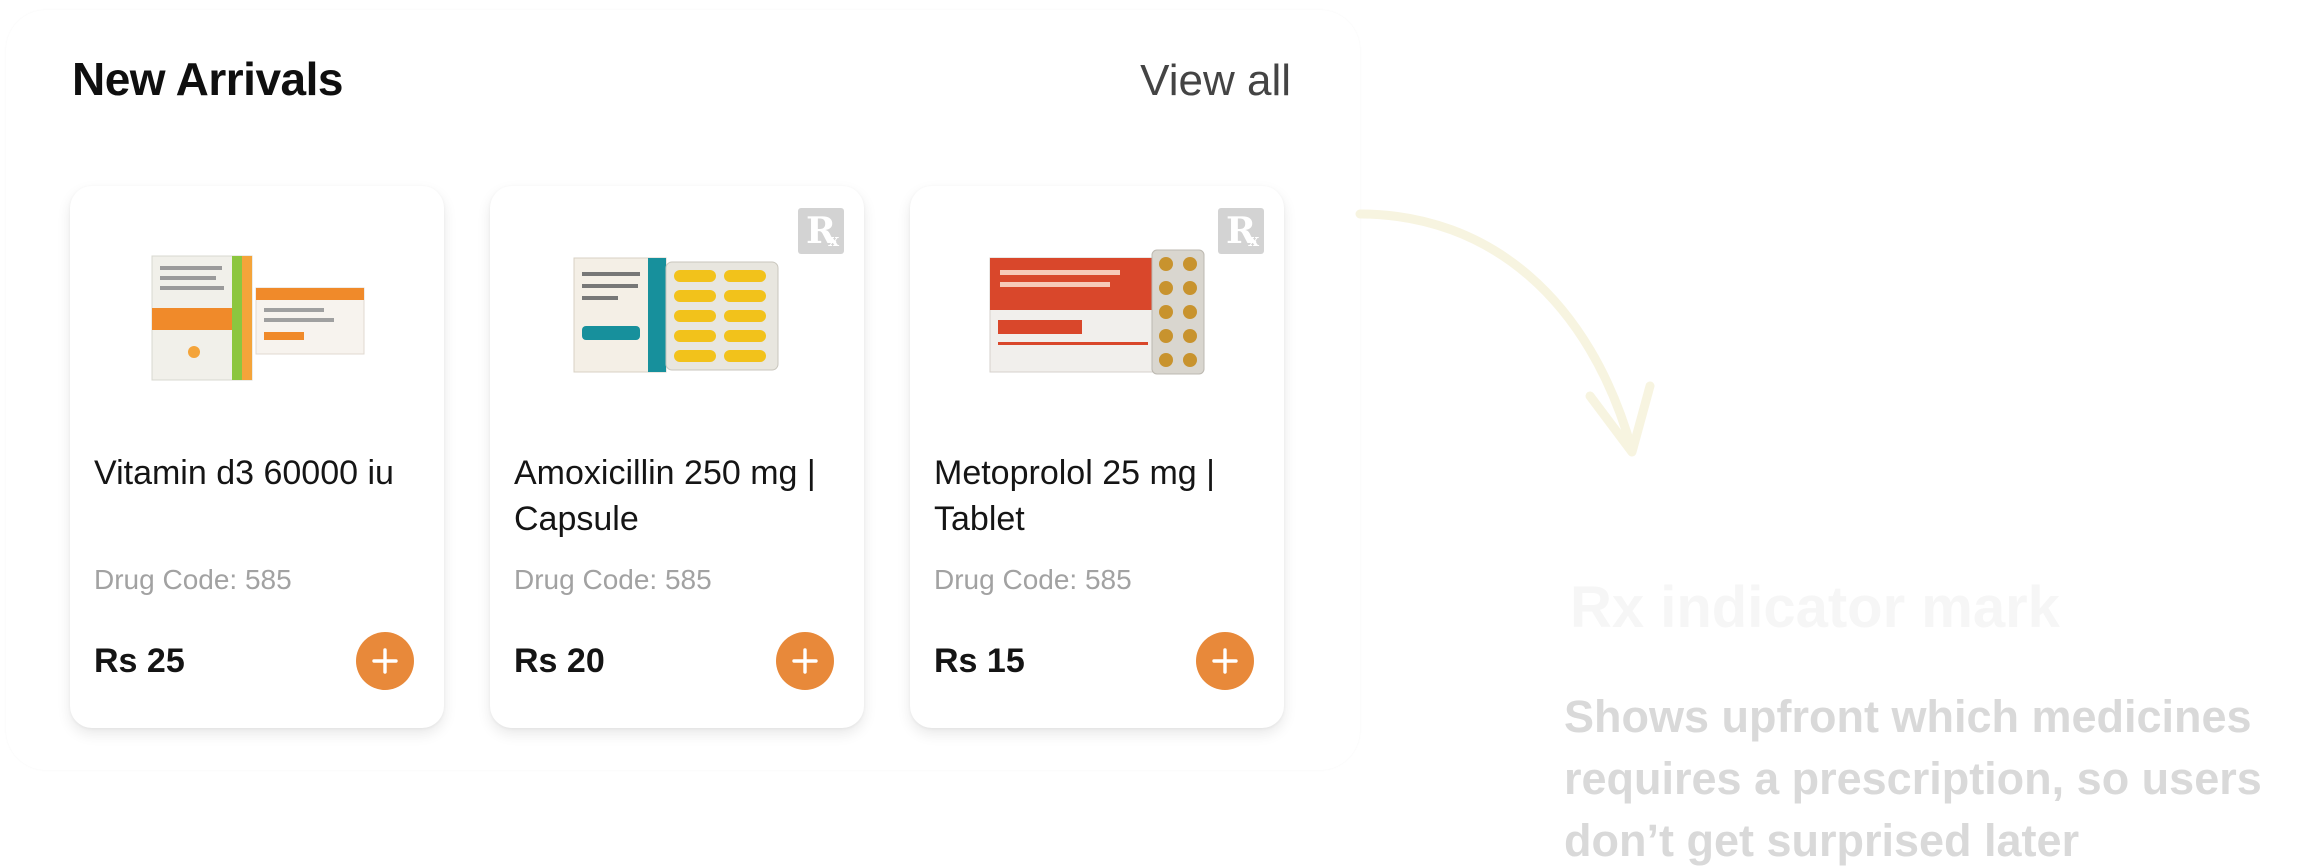 This screenshot has height=868, width=2305. Describe the element at coordinates (559, 661) in the screenshot. I see `product-price: Rs 20` at that location.